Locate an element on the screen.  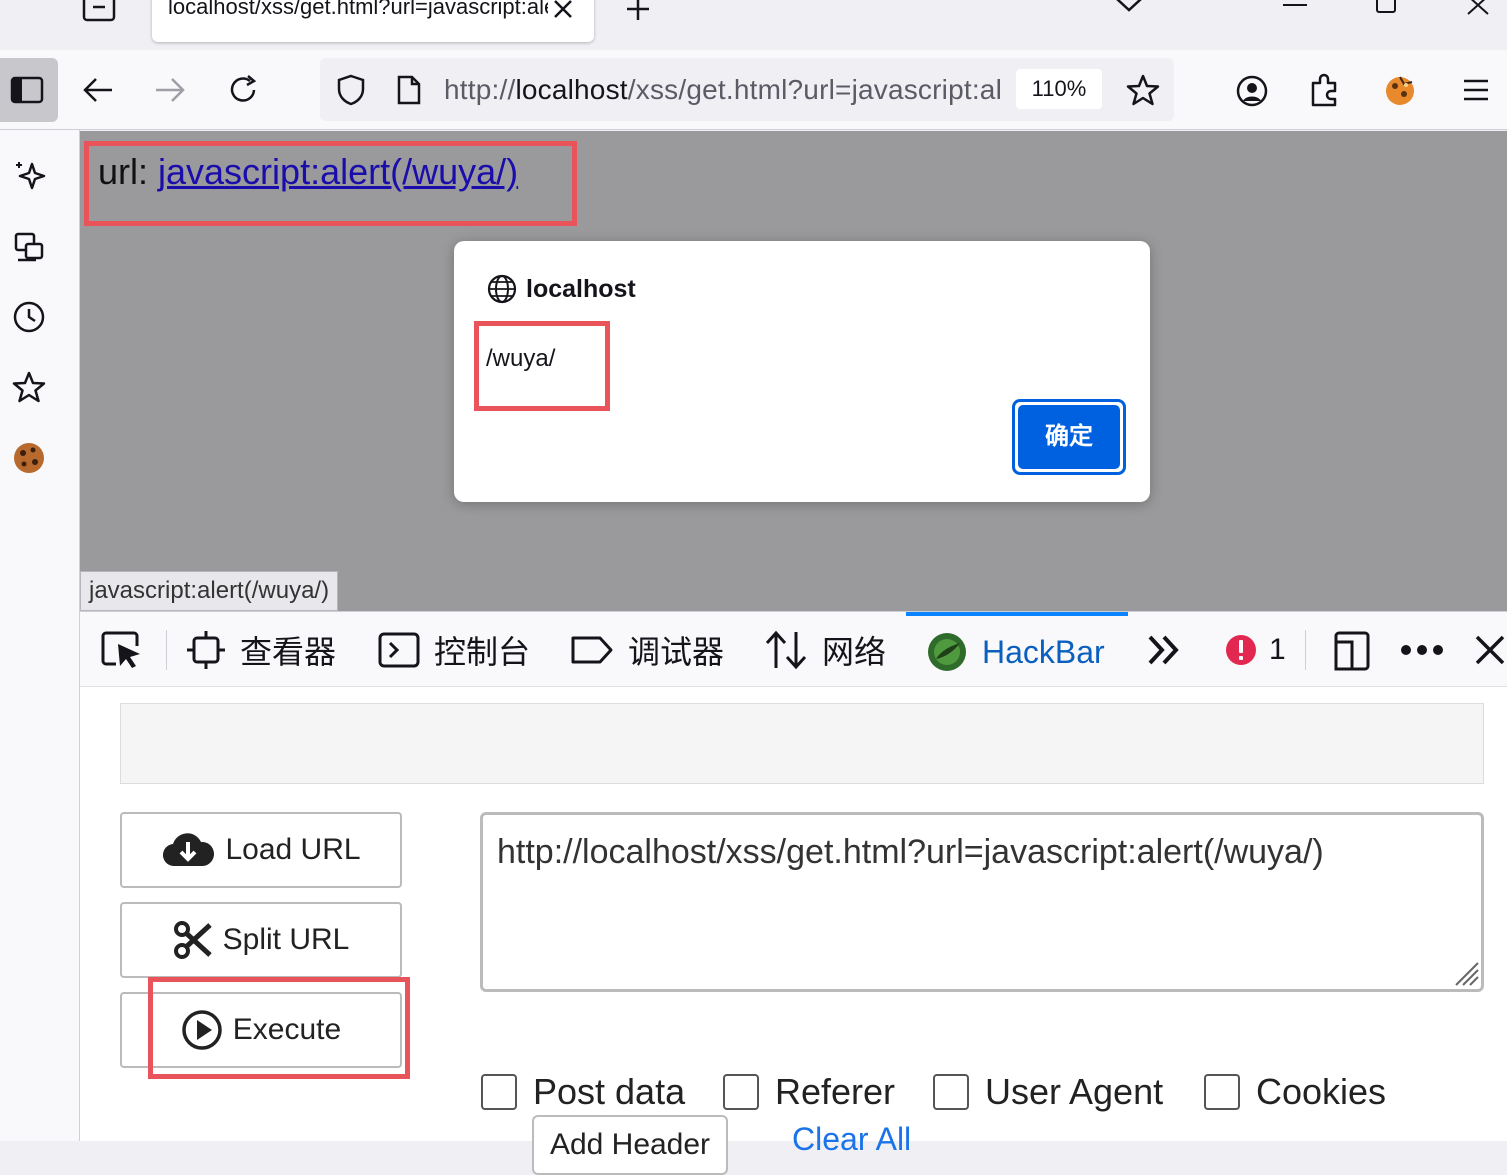
error-count-indicator: 1 is located at coordinates (1255, 650).